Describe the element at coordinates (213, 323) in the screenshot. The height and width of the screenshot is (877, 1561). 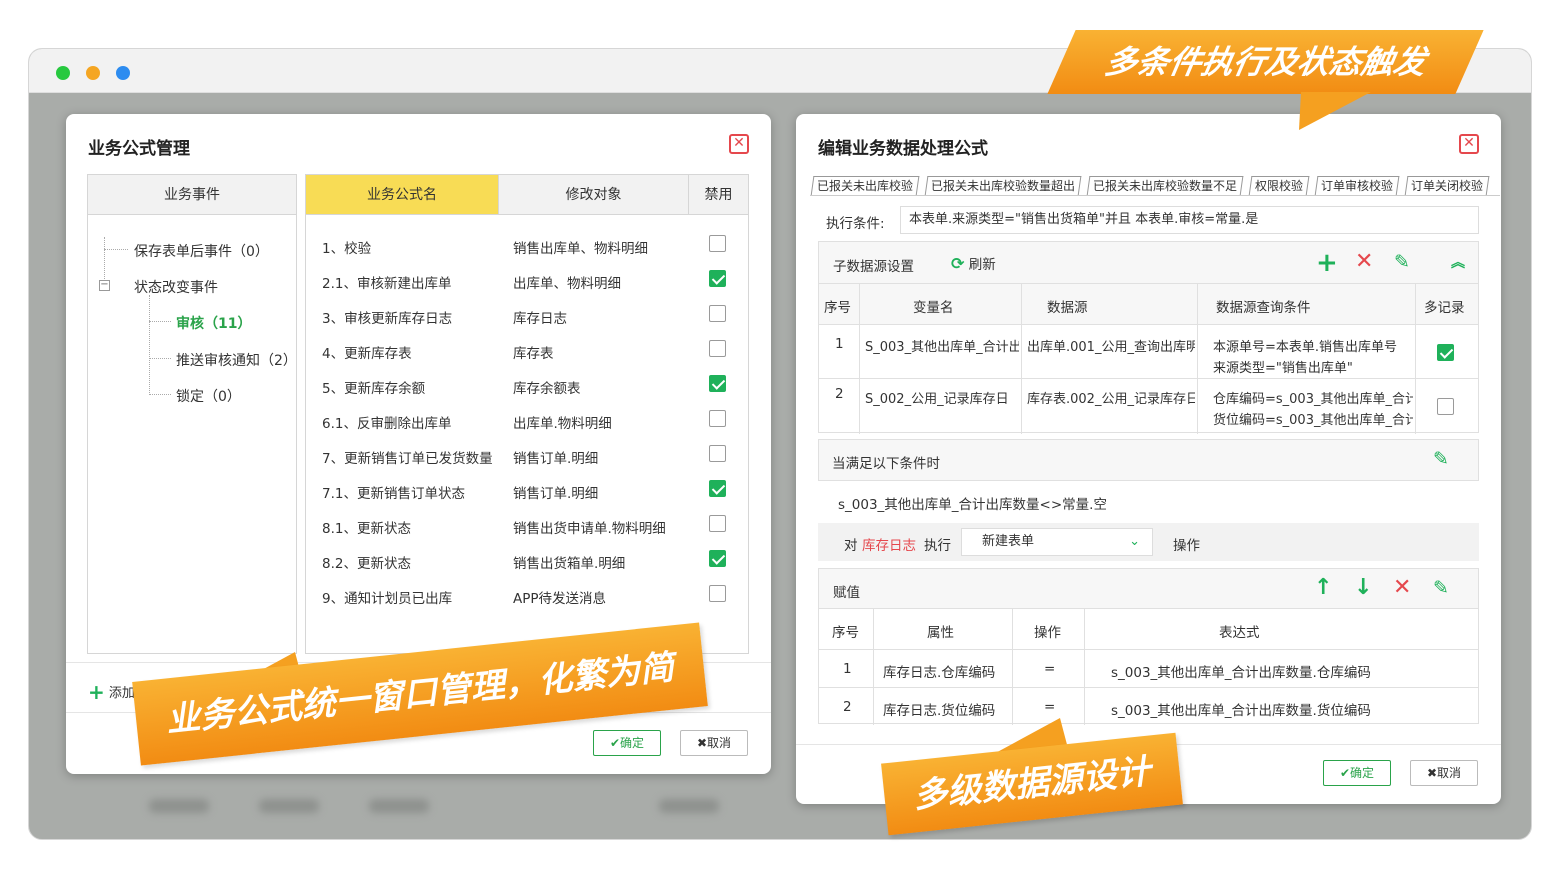
I see `tree-item-audit: 审核（11）` at that location.